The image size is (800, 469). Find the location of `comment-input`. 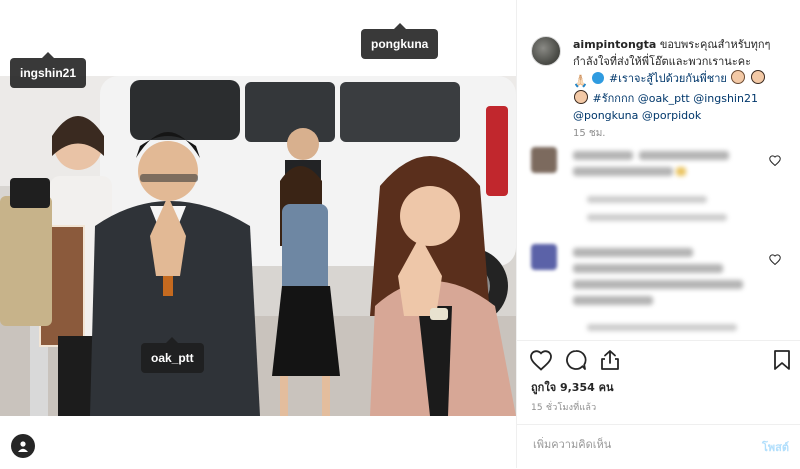

comment-input is located at coordinates (633, 444).